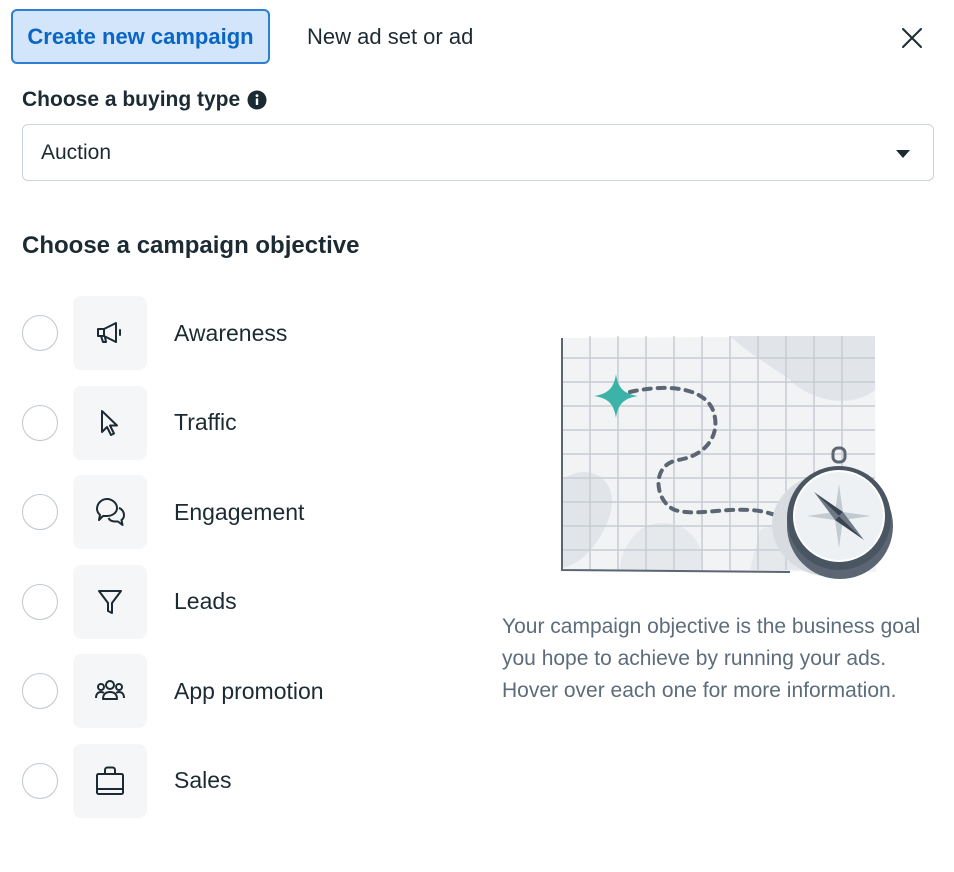 This screenshot has height=872, width=954. What do you see at coordinates (205, 601) in the screenshot?
I see `objective-label-leads: Leads` at bounding box center [205, 601].